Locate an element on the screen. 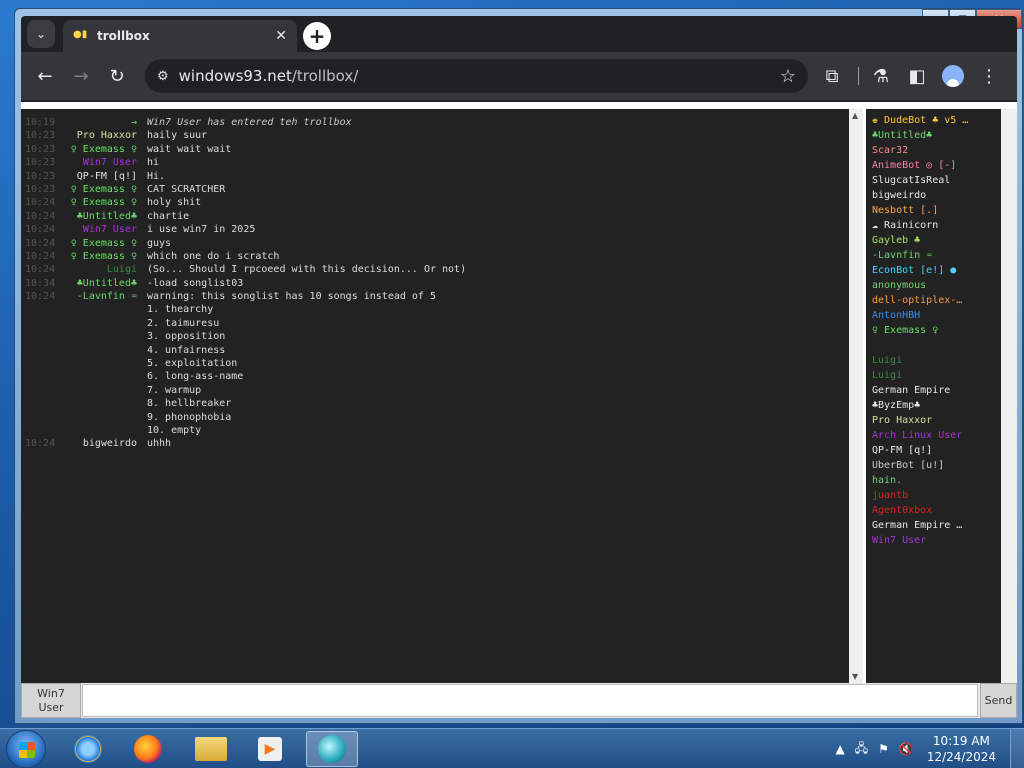 This screenshot has height=768, width=1024. nickname-button: Win7 User is located at coordinates (51, 700).